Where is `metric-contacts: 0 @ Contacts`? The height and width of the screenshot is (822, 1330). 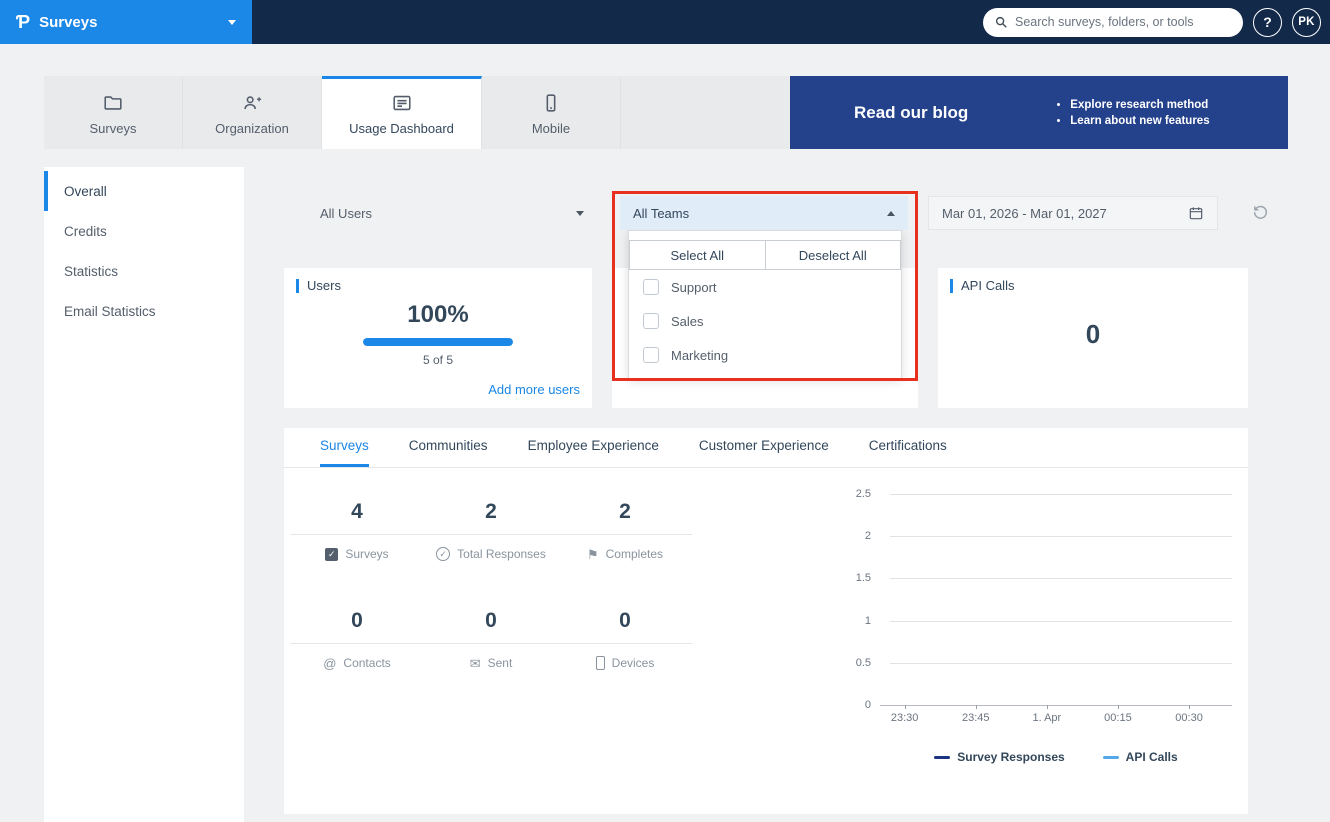
metric-contacts: 0 @ Contacts is located at coordinates (357, 639).